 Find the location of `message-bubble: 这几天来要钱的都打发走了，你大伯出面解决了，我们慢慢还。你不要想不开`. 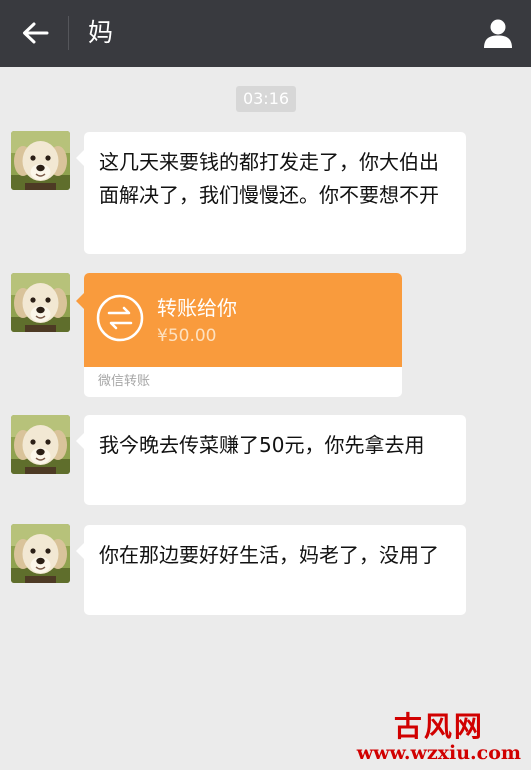

message-bubble: 这几天来要钱的都打发走了，你大伯出面解决了，我们慢慢还。你不要想不开 is located at coordinates (271, 193).